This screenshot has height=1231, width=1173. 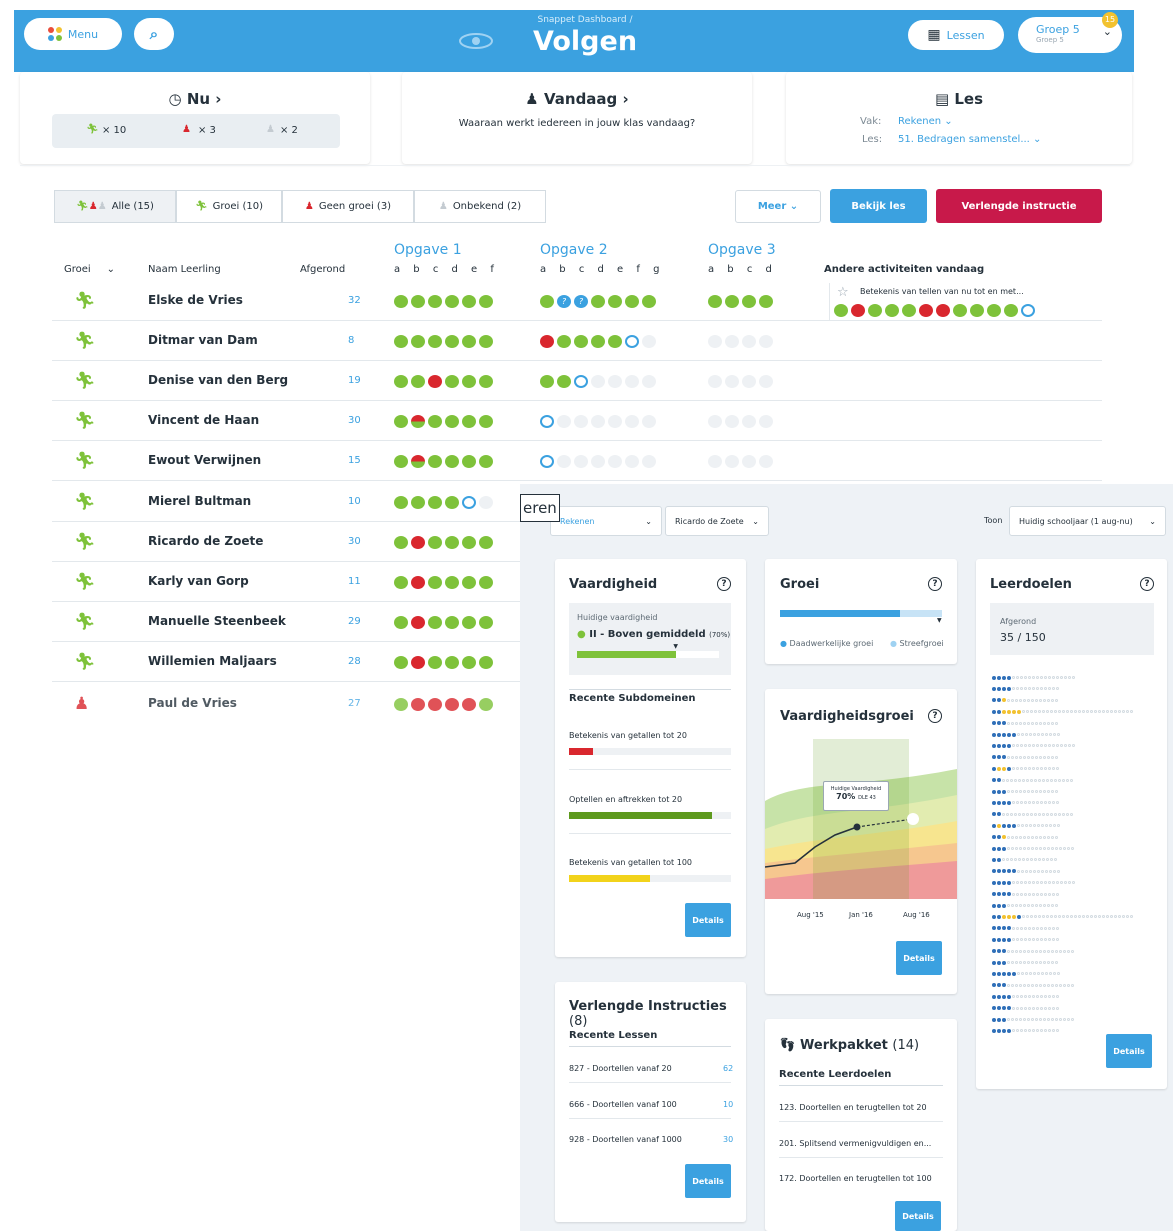 What do you see at coordinates (195, 118) in the screenshot?
I see `now-card: ◷ Nu › 🏃︎ × 10 ♟ × 3 ♟ × 2` at bounding box center [195, 118].